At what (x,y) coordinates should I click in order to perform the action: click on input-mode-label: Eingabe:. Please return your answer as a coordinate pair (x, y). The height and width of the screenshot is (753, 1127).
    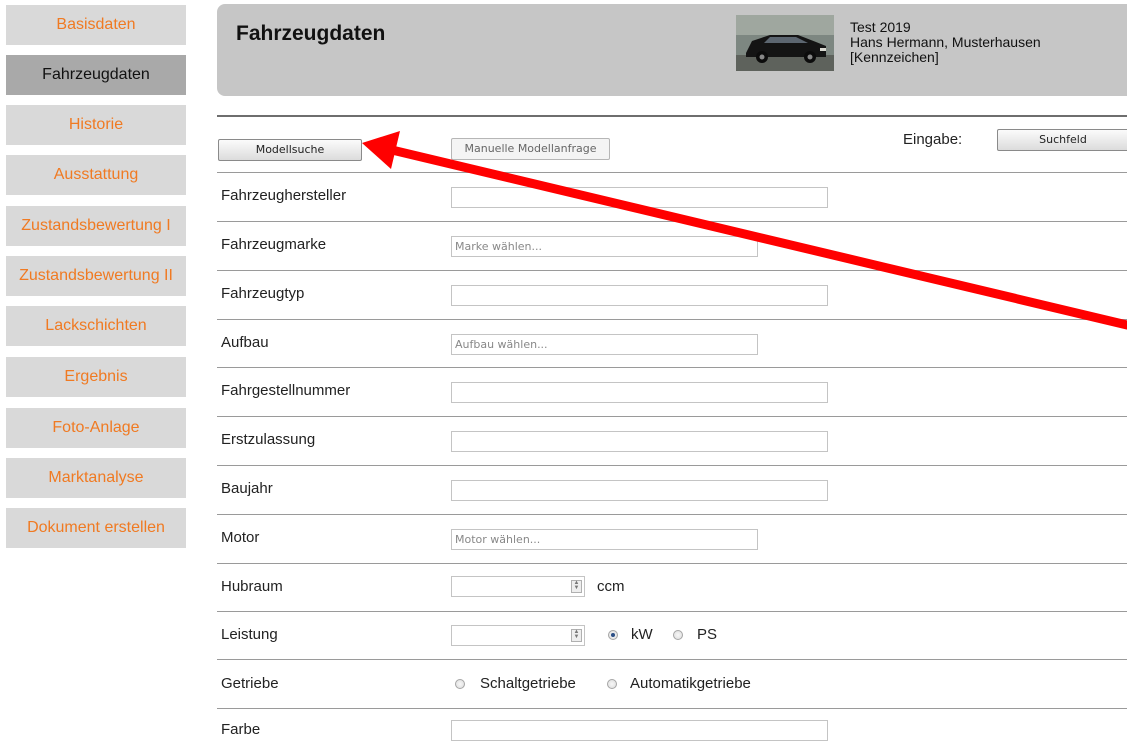
    Looking at the image, I should click on (933, 139).